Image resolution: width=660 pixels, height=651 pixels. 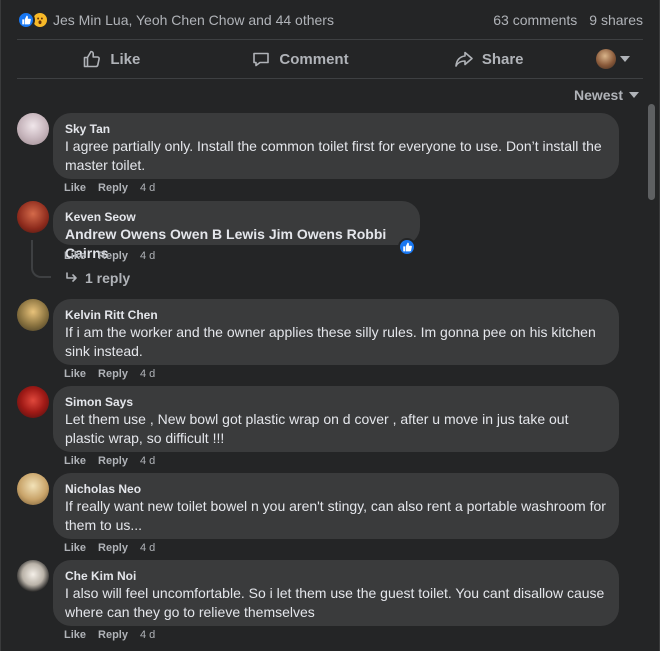 I want to click on sort-label: Newest, so click(x=598, y=95).